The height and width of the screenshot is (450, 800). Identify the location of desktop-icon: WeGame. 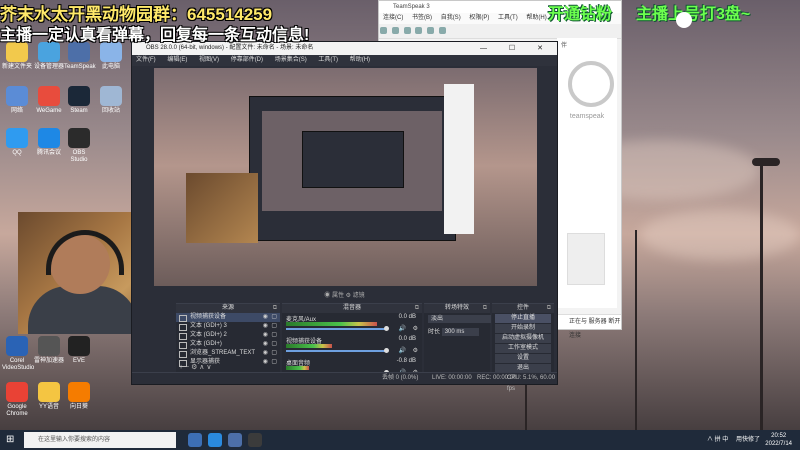
(49, 100).